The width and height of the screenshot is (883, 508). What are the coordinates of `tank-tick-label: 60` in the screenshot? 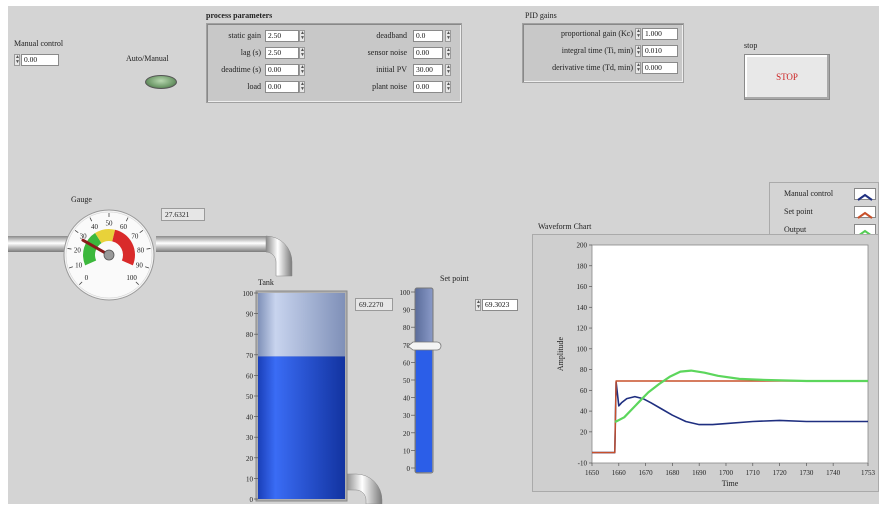 It's located at (250, 376).